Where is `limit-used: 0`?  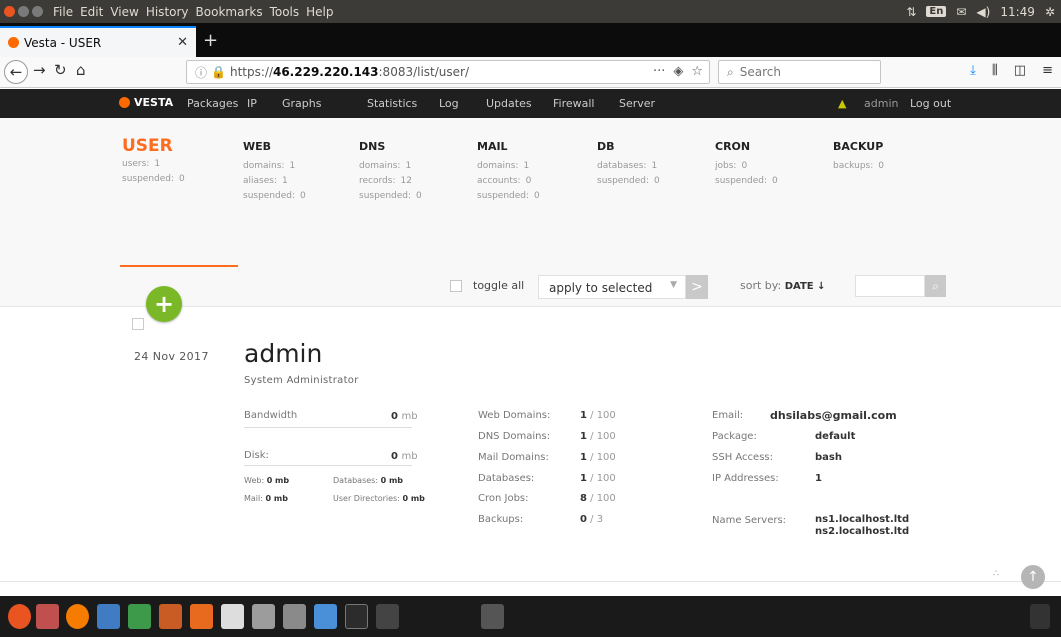
limit-used: 0 is located at coordinates (583, 519).